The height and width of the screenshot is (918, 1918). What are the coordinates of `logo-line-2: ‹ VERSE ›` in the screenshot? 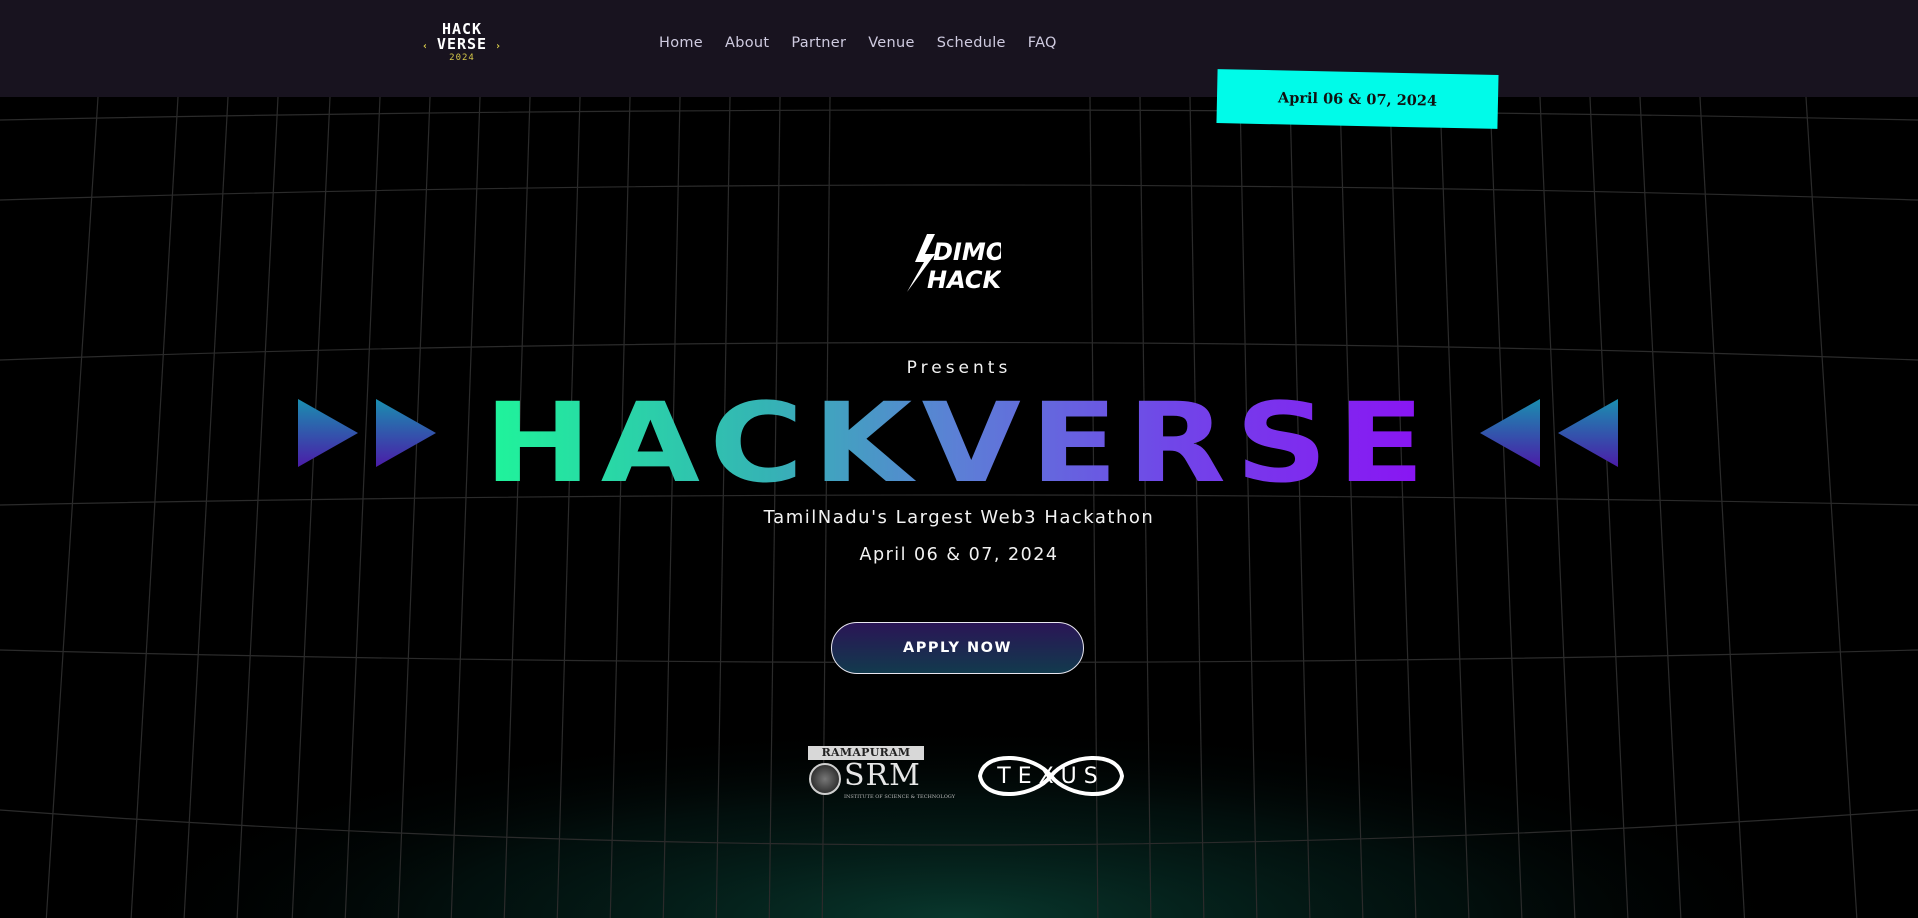 It's located at (462, 44).